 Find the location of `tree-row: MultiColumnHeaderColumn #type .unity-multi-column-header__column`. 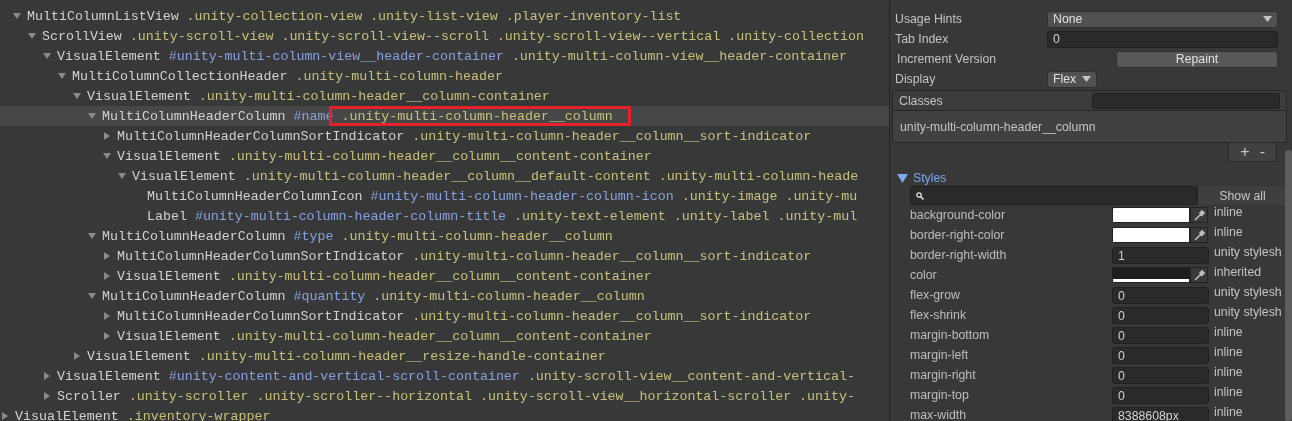

tree-row: MultiColumnHeaderColumn #type .unity-multi-column-header__column is located at coordinates (444, 236).